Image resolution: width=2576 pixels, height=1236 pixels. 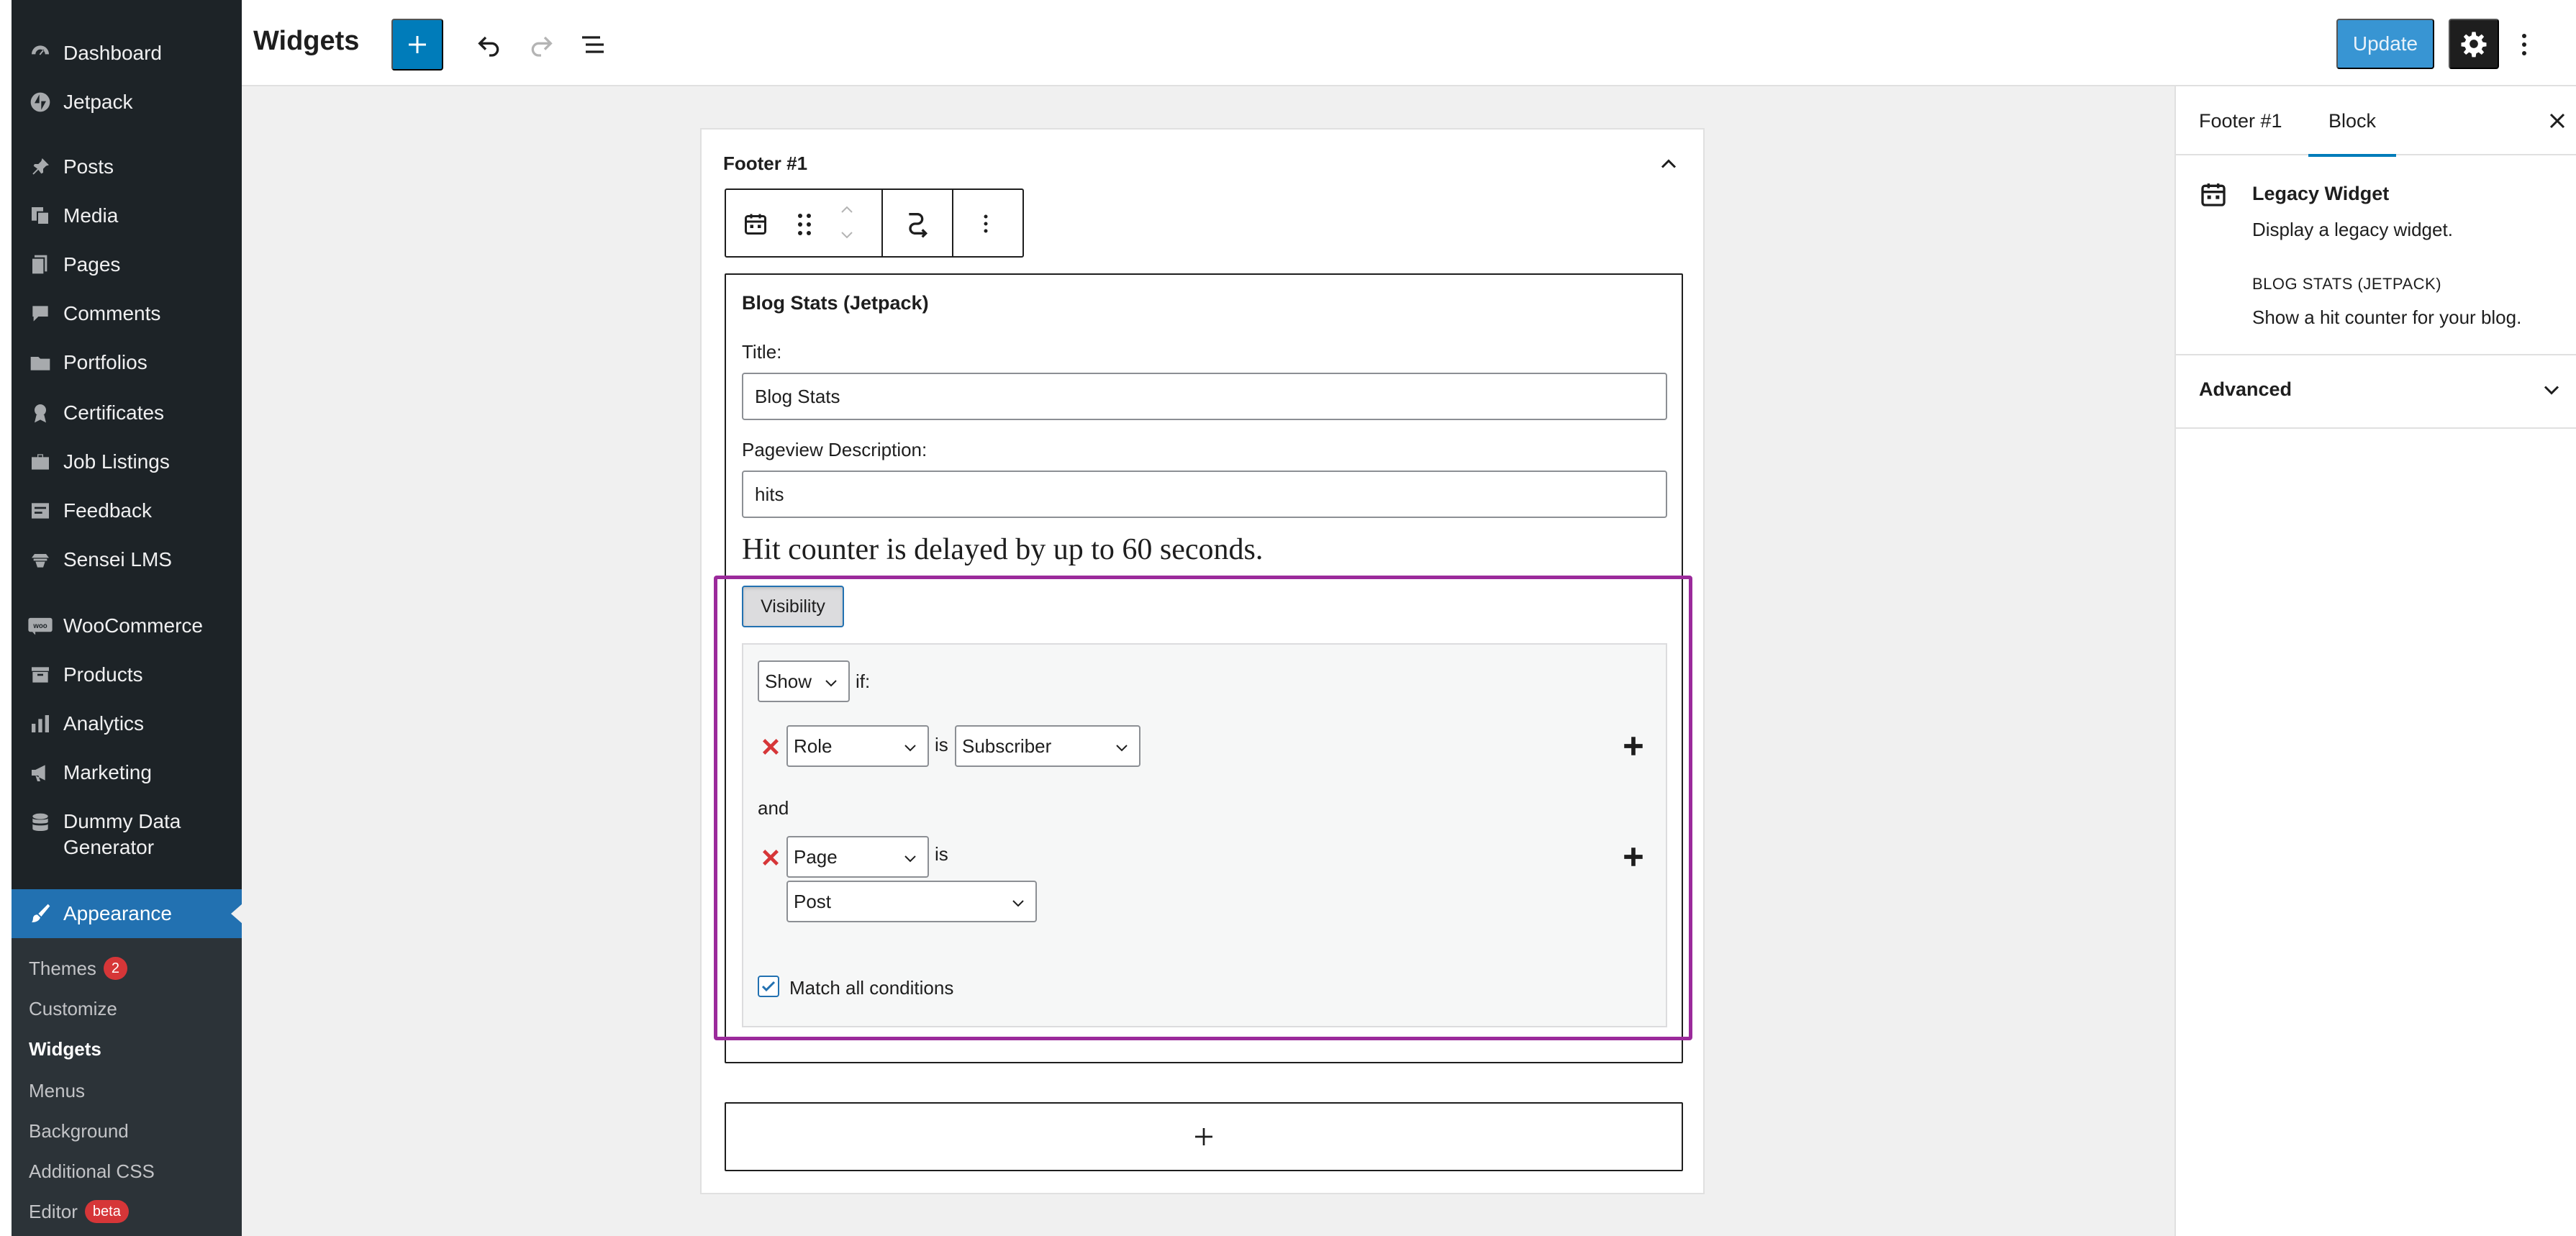 I want to click on update-count-badge: 2, so click(x=116, y=968).